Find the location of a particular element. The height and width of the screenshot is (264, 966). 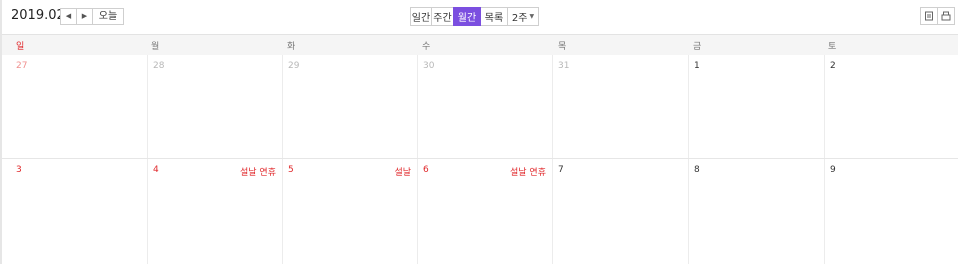

calendar-print-button is located at coordinates (946, 16).